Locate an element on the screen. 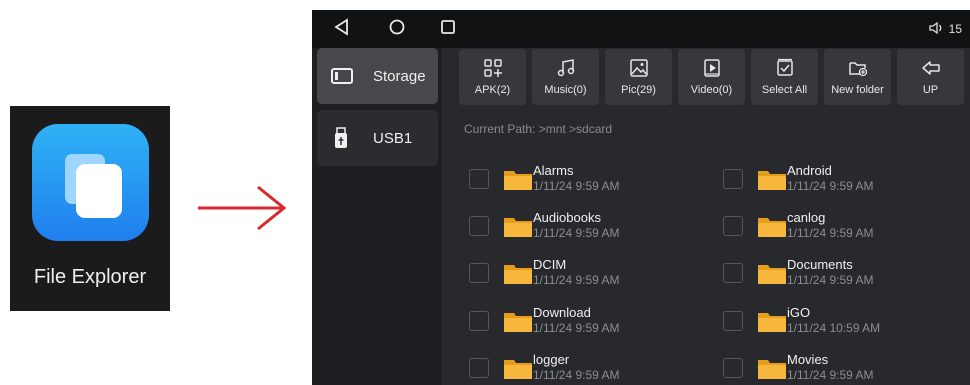 Image resolution: width=970 pixels, height=385 pixels. pictures-button: Pic(29) is located at coordinates (638, 77).